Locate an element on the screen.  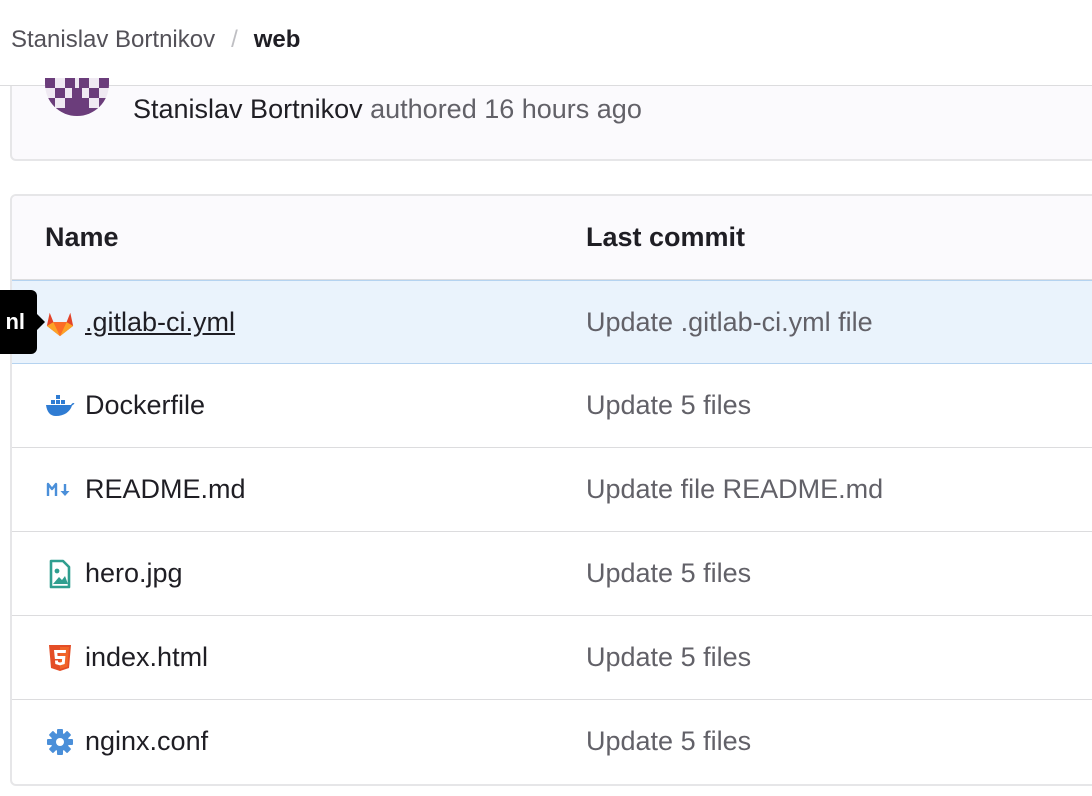
docker-icon is located at coordinates (60, 406).